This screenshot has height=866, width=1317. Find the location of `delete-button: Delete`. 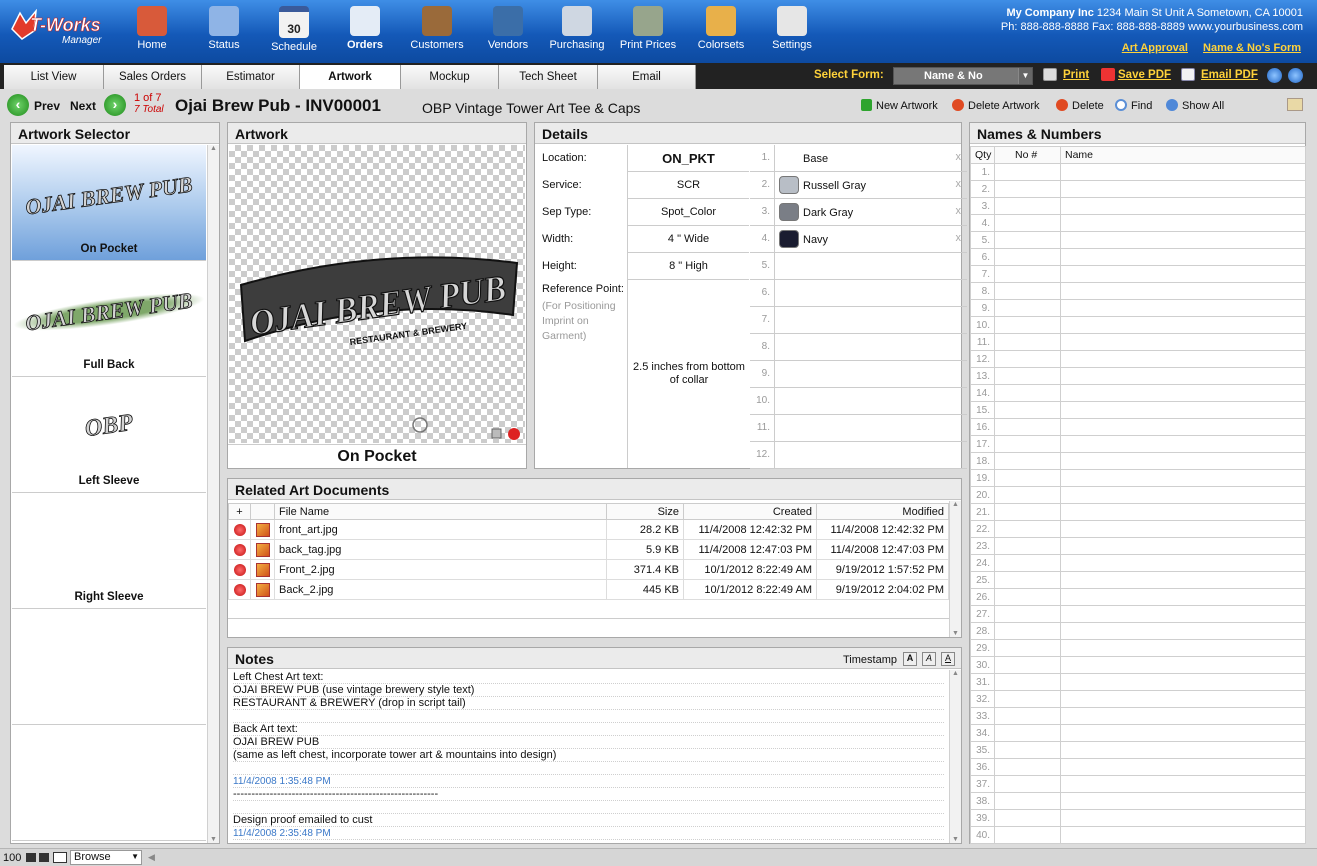

delete-button: Delete is located at coordinates (1080, 105).